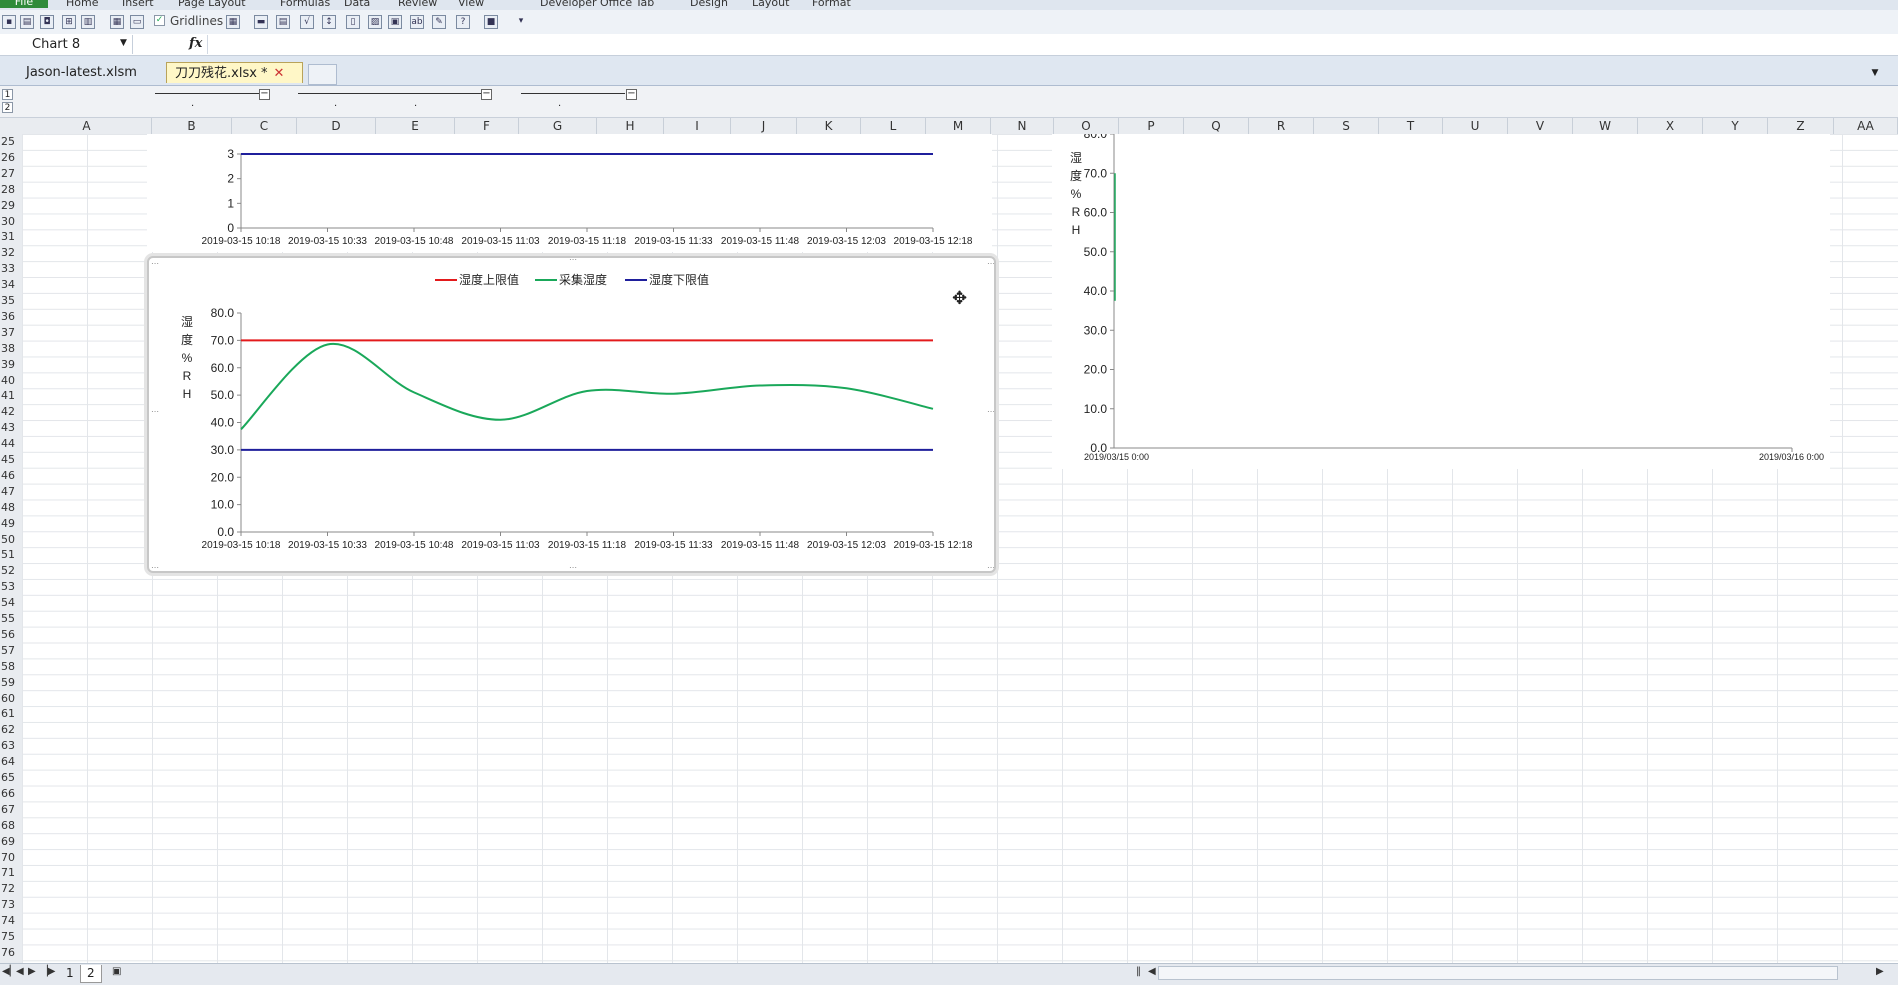  Describe the element at coordinates (7, 107) in the screenshot. I see `outline-level-2-button: 2` at that location.